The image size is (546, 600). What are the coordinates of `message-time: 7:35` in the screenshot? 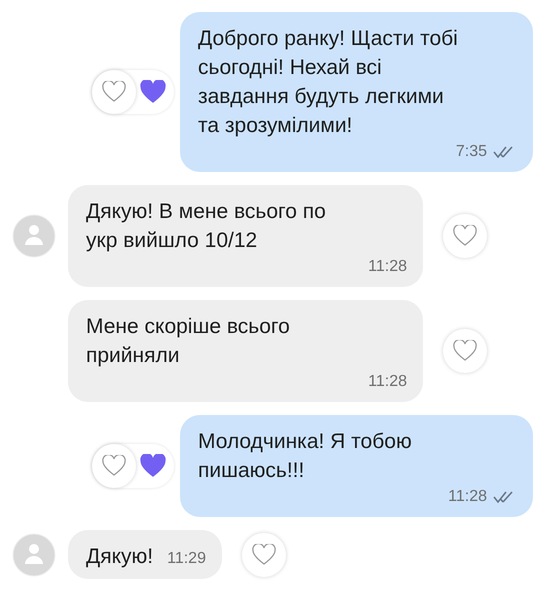 It's located at (471, 152).